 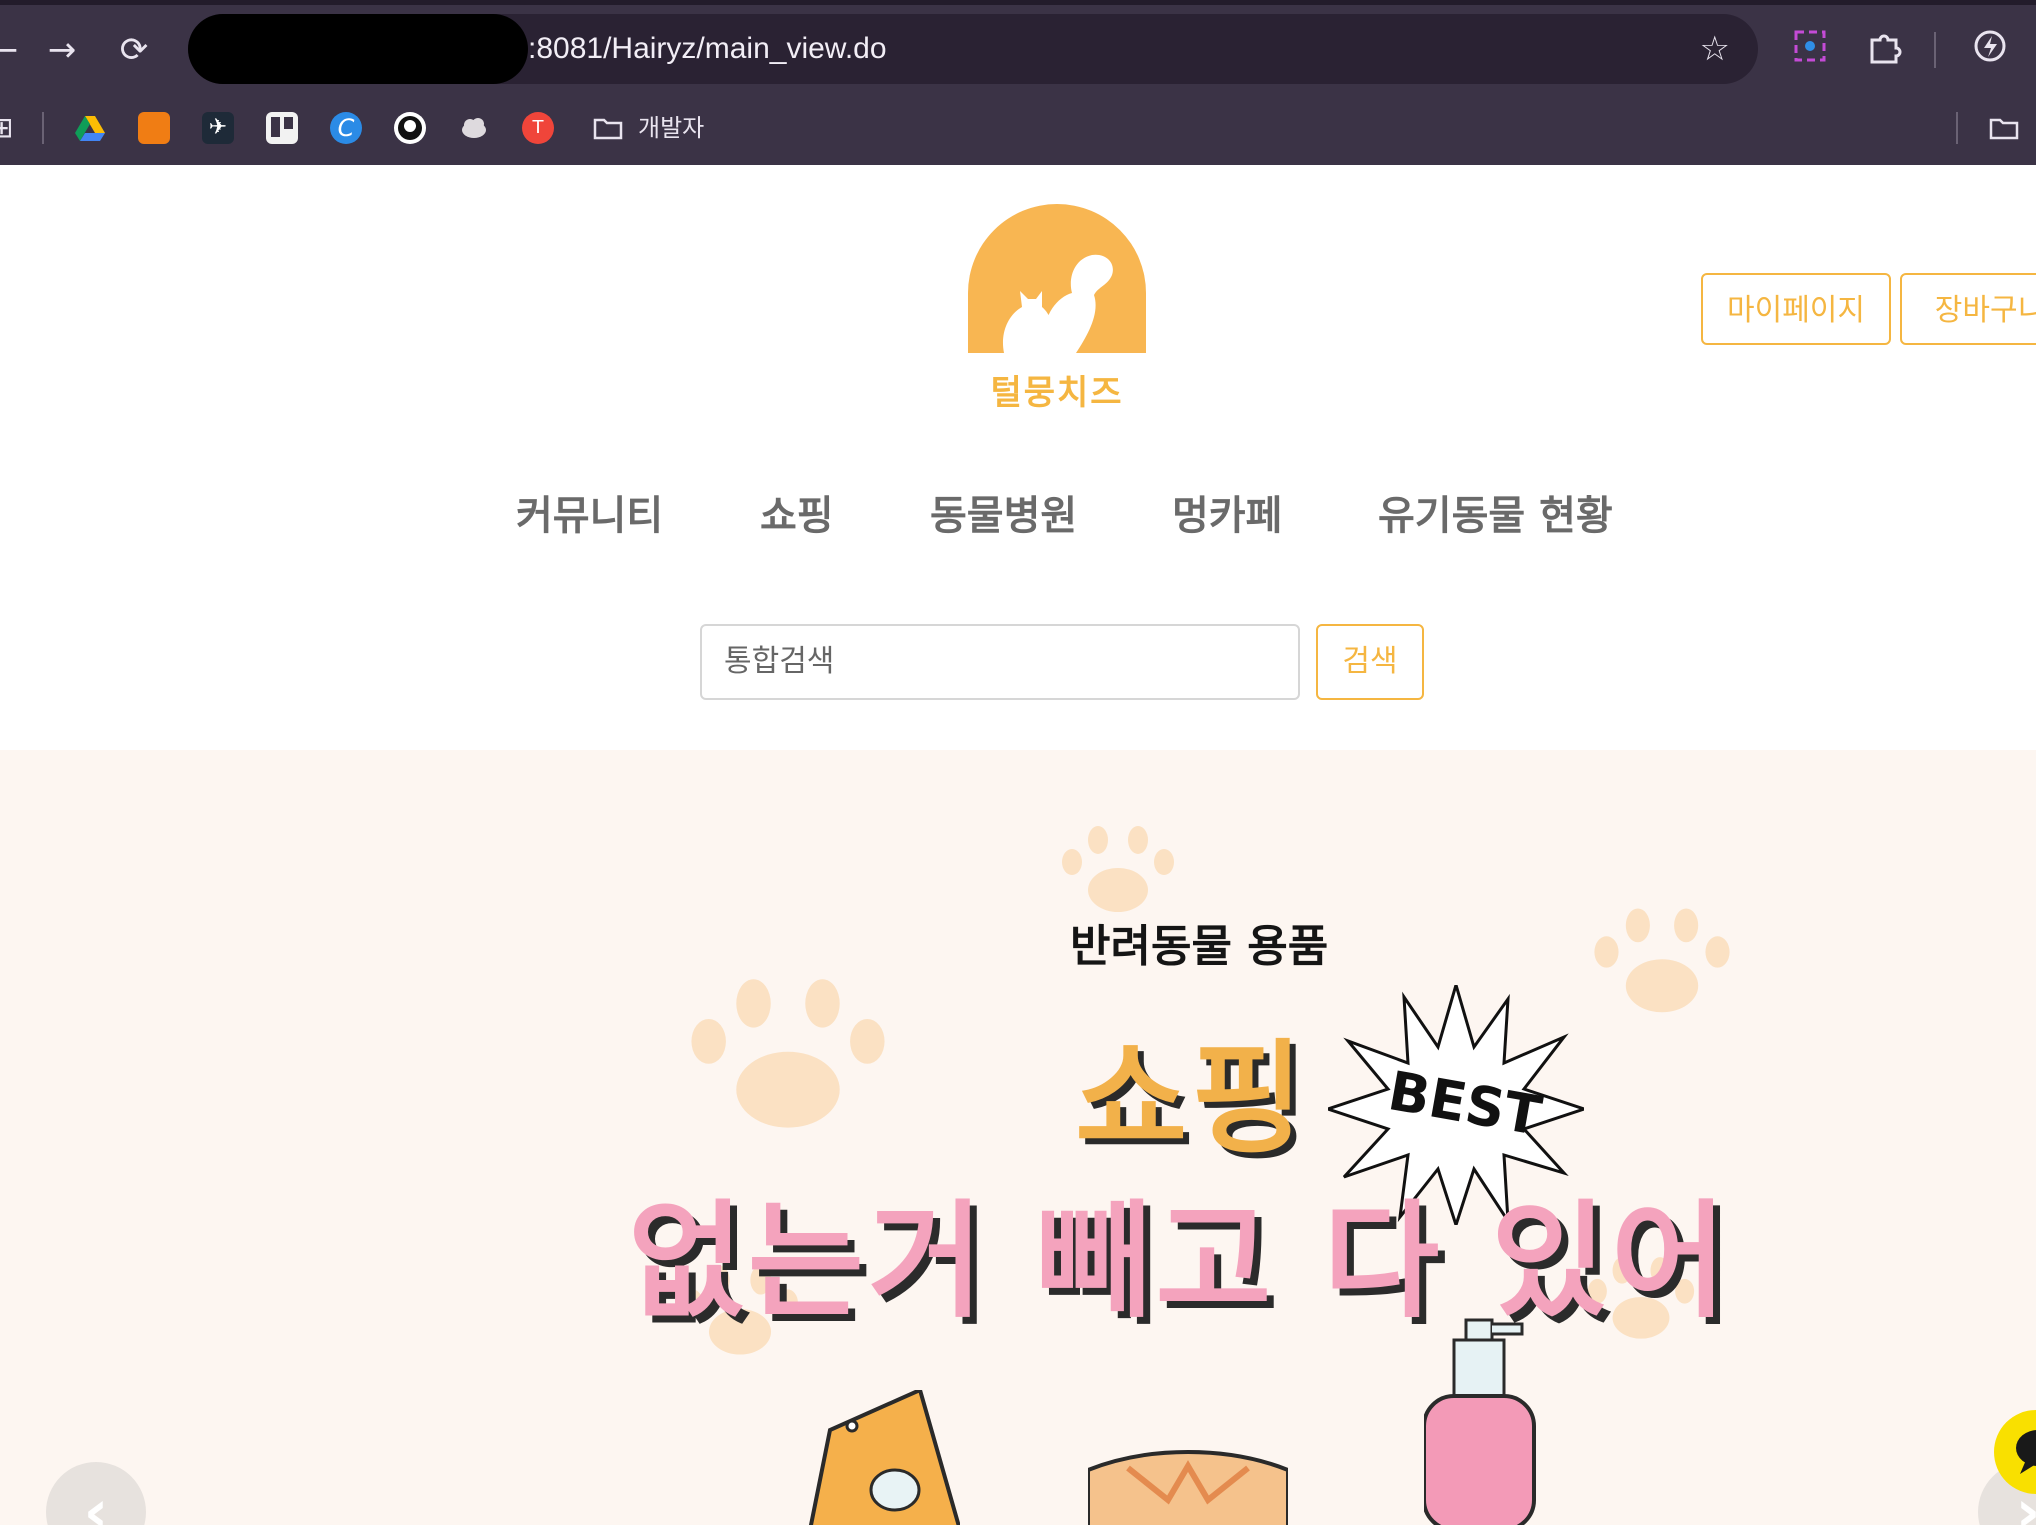 What do you see at coordinates (1000, 662) in the screenshot?
I see `search-input` at bounding box center [1000, 662].